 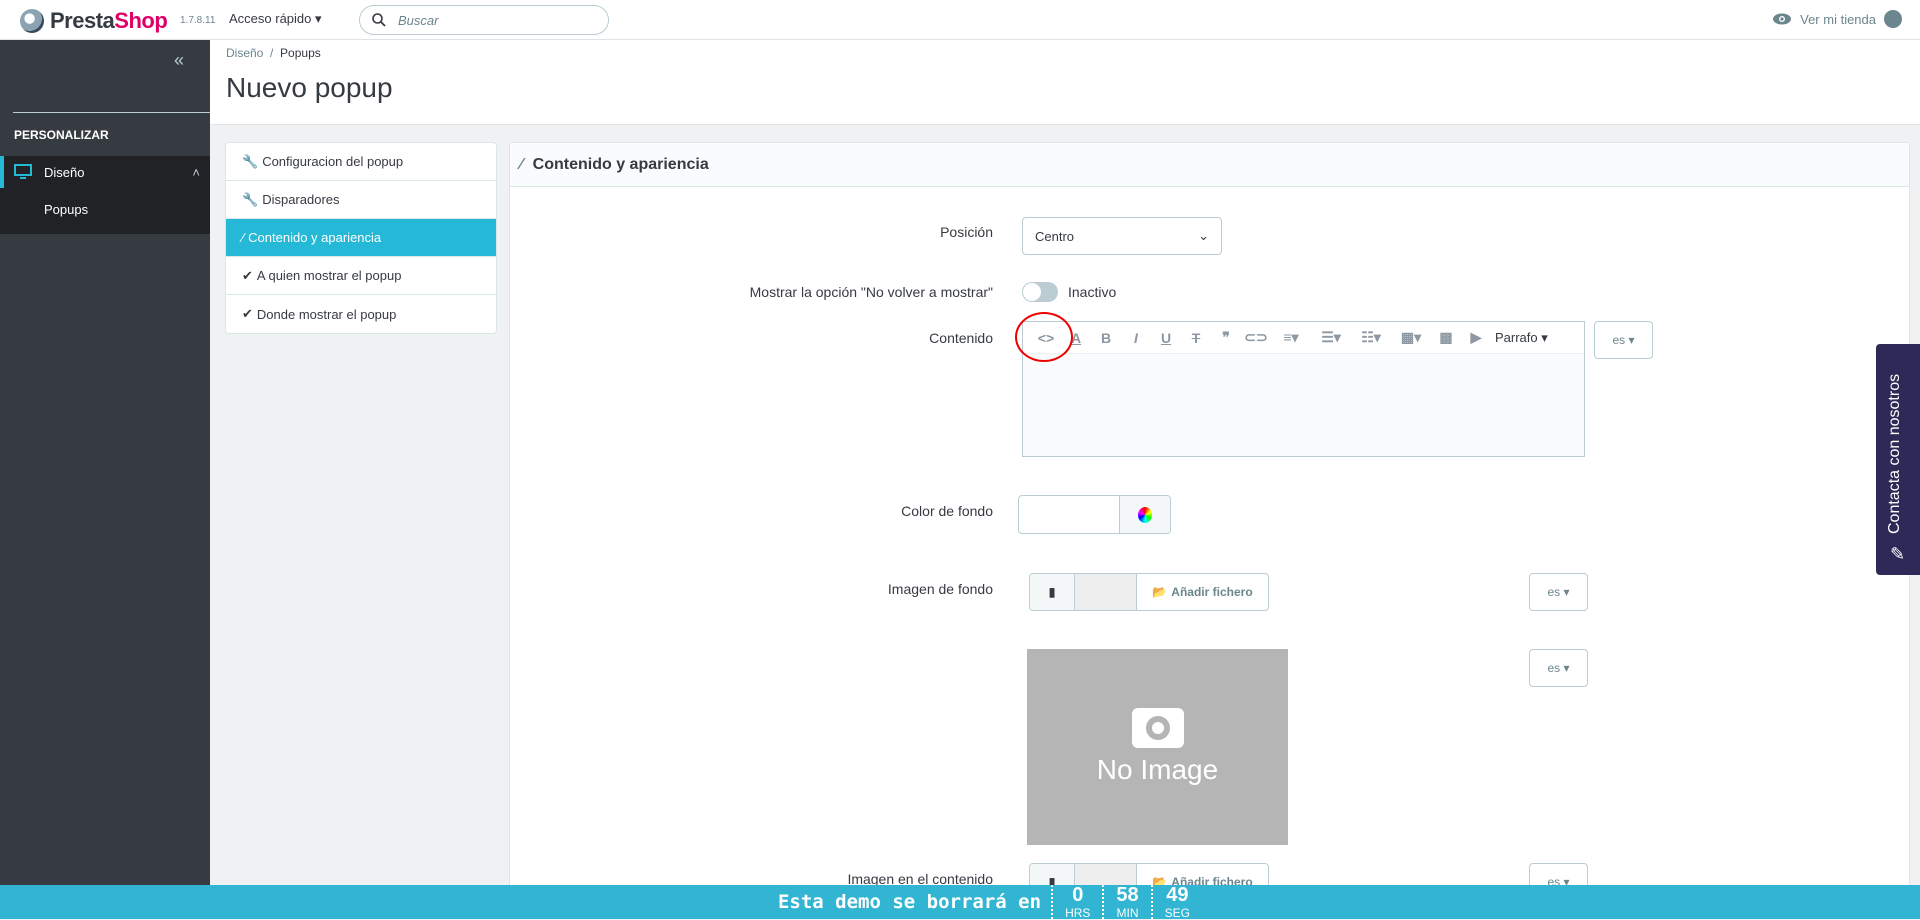 I want to click on chevron-down-icon: ⌄, so click(x=1203, y=235).